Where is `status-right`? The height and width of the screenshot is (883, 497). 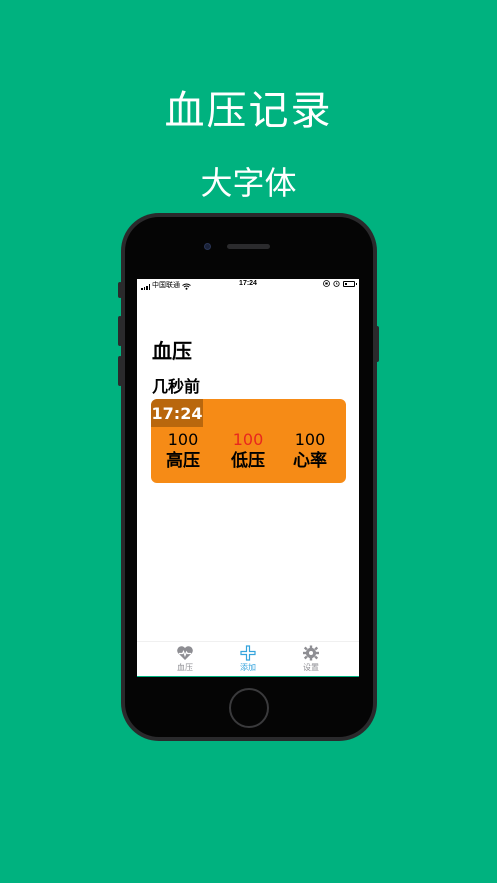
status-right is located at coordinates (340, 283).